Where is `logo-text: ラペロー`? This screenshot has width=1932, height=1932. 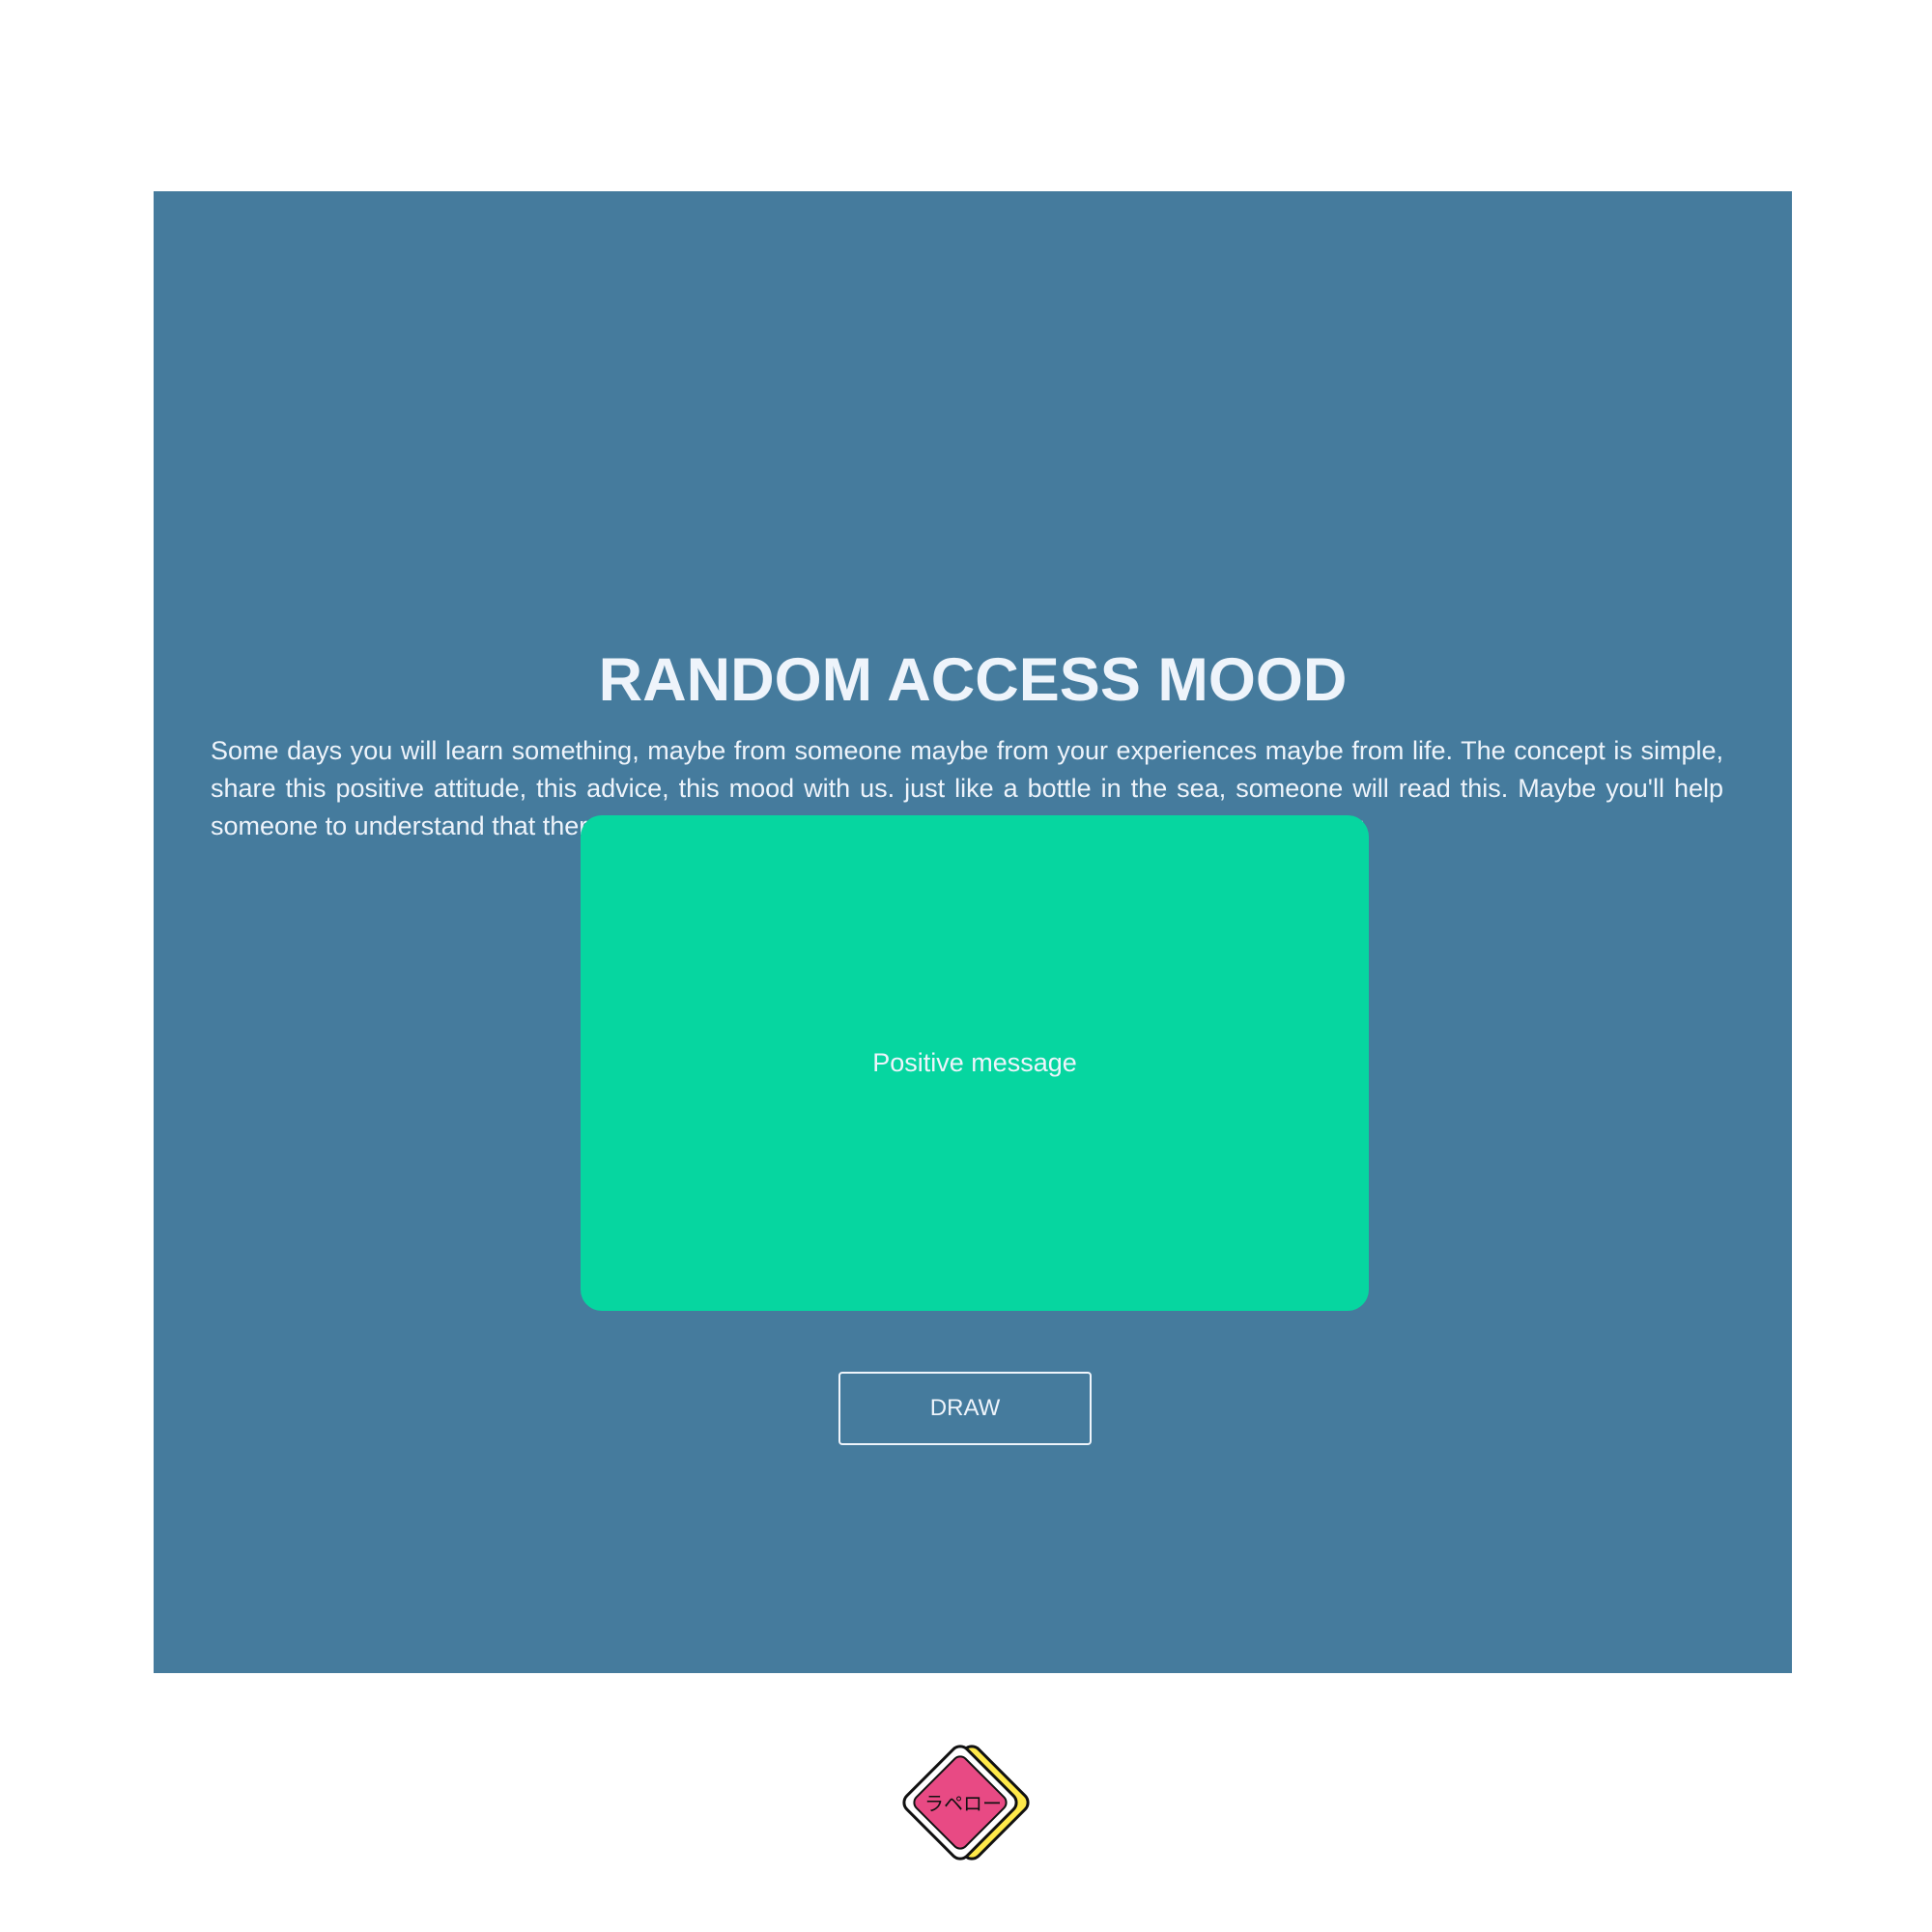
logo-text: ラペロー is located at coordinates (963, 1803).